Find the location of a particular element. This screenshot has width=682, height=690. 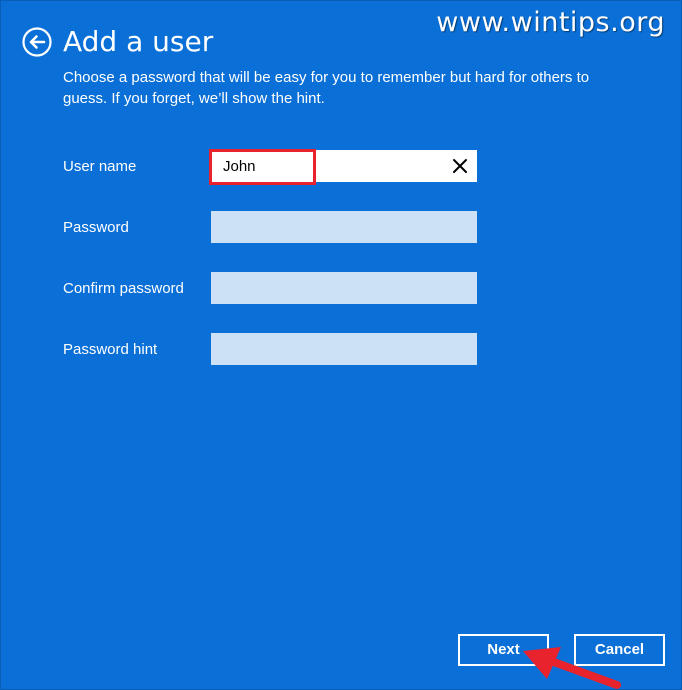

highlight-box is located at coordinates (262, 167).